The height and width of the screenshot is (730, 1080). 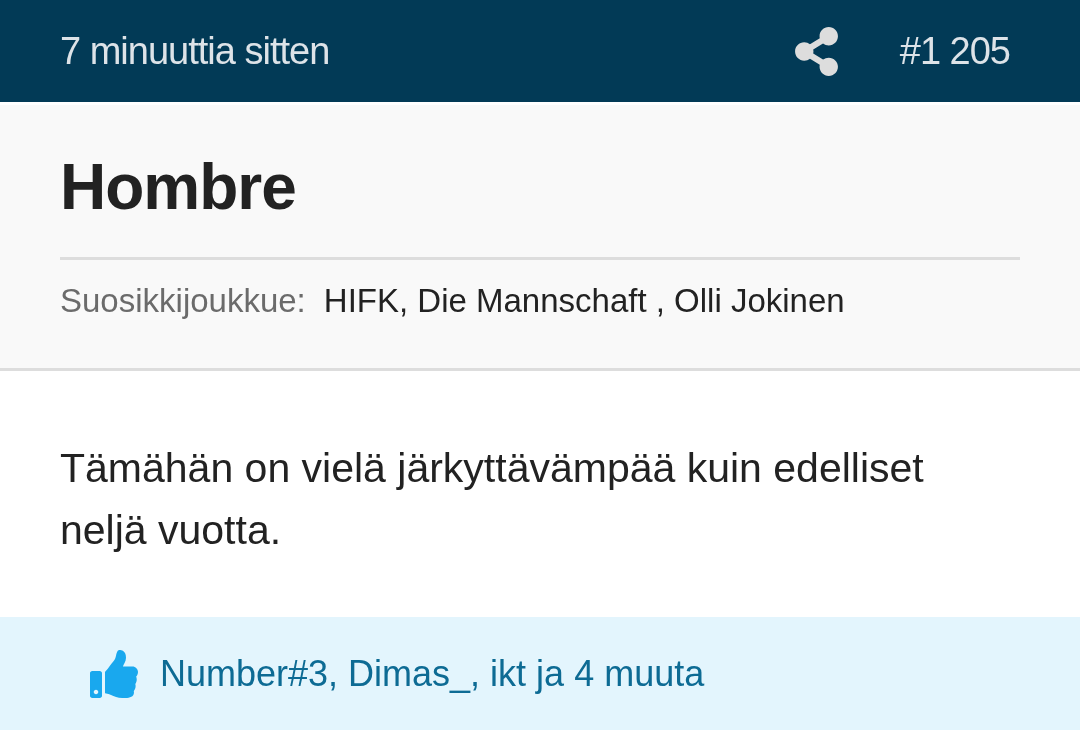 What do you see at coordinates (432, 673) in the screenshot?
I see `likers-link: Number#3, Dimas_, ikt ja 4 muuta` at bounding box center [432, 673].